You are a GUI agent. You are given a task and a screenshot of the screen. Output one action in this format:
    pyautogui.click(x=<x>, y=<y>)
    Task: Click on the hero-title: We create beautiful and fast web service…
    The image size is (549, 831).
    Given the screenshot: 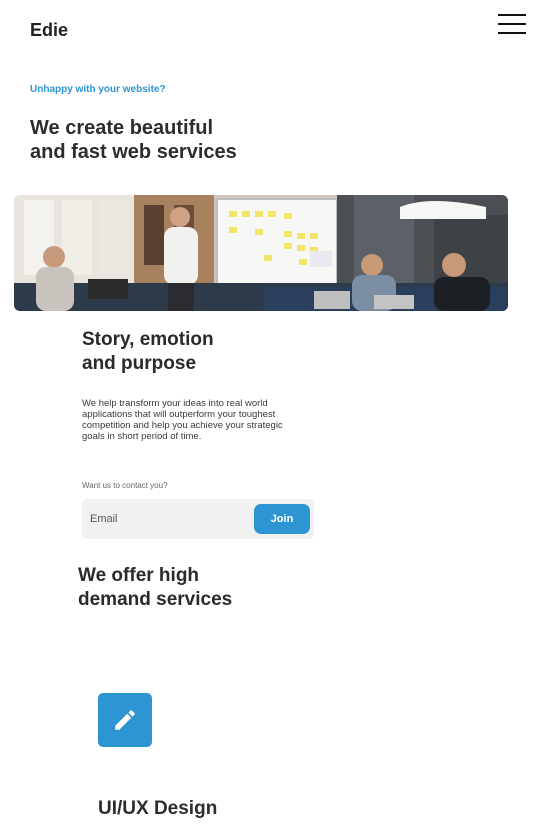 What is the action you would take?
    pyautogui.click(x=180, y=140)
    